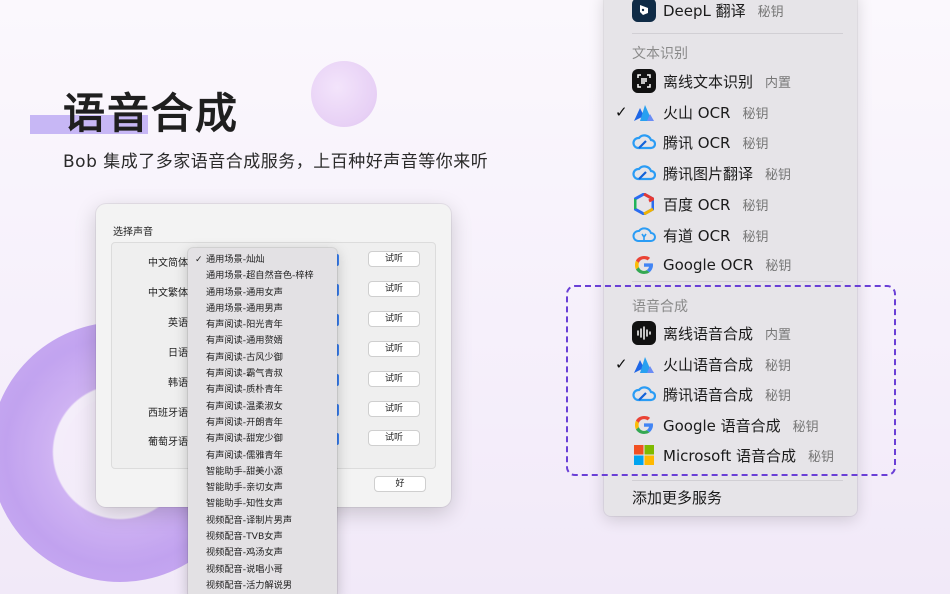 Image resolution: width=950 pixels, height=594 pixels. What do you see at coordinates (244, 341) in the screenshot?
I see `voice-option-label: 有声阅读-通用赘婿` at bounding box center [244, 341].